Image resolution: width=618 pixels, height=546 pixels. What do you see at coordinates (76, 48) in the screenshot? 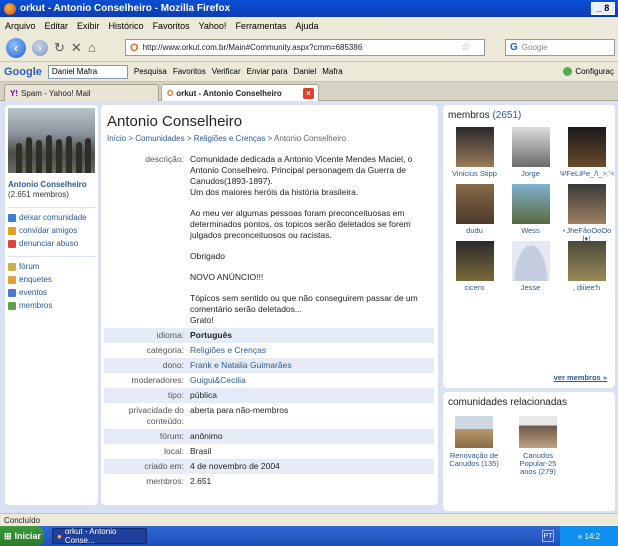
I see `stop-icon: ✕` at bounding box center [76, 48].